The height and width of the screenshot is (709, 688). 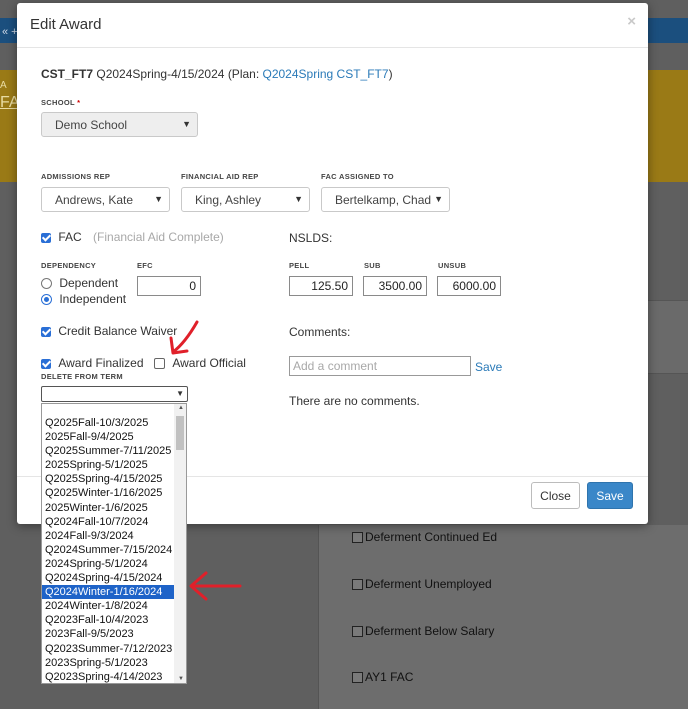 What do you see at coordinates (299, 265) in the screenshot?
I see `pell-label: PELL` at bounding box center [299, 265].